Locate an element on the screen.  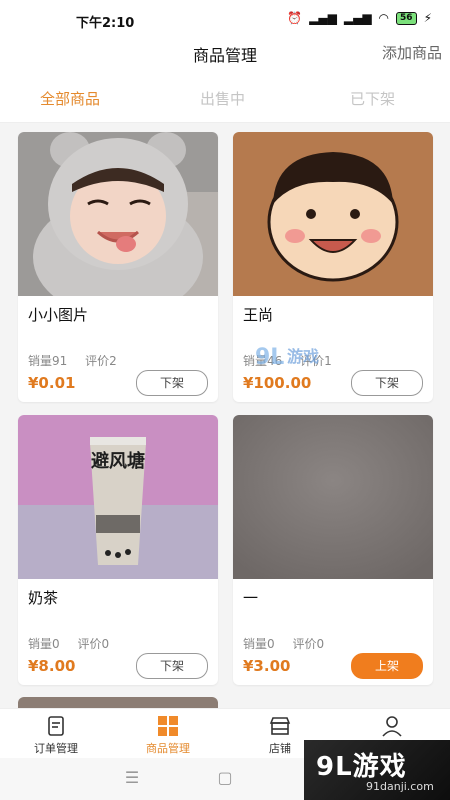
alarm-icon: ⏰ is located at coordinates (295, 18).